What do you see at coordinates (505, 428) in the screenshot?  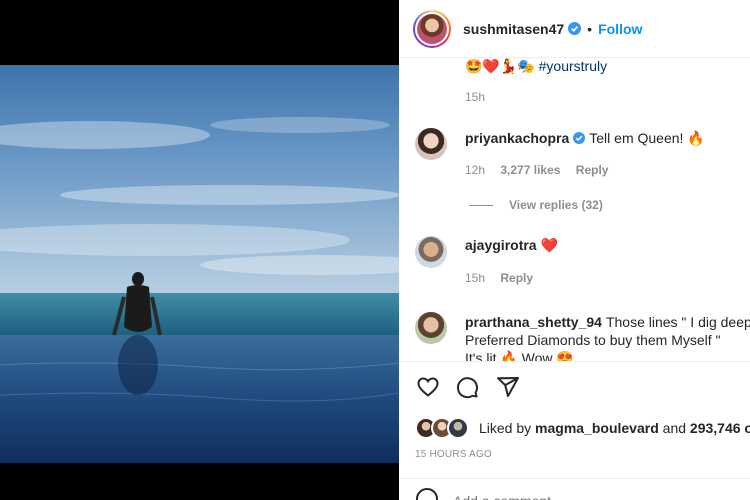 I see `liked-by-prefix: Liked by` at bounding box center [505, 428].